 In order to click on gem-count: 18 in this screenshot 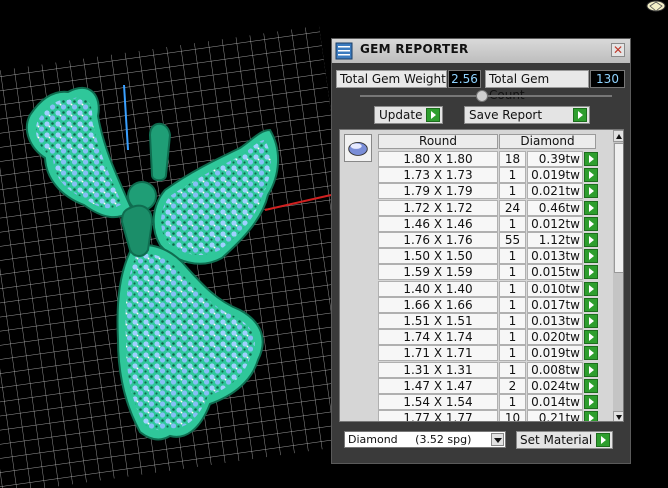, I will do `click(512, 159)`.